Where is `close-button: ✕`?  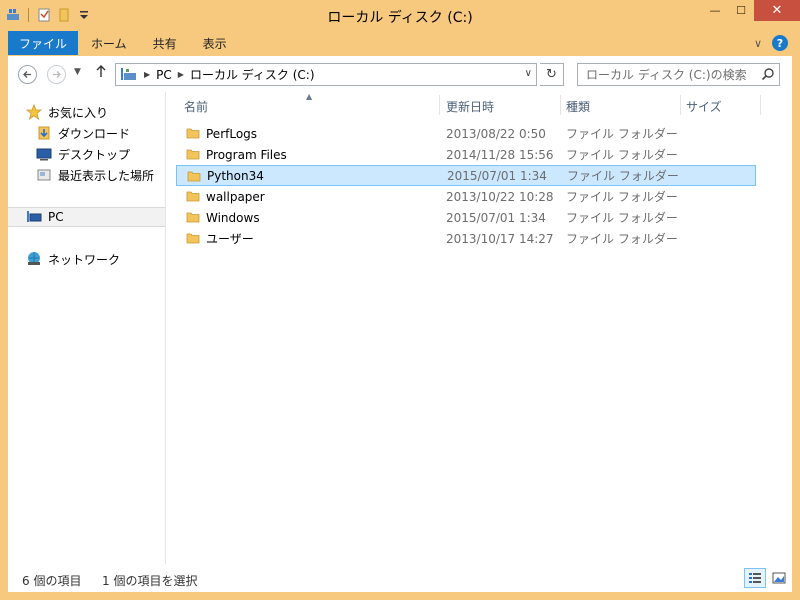
close-button: ✕ is located at coordinates (777, 10).